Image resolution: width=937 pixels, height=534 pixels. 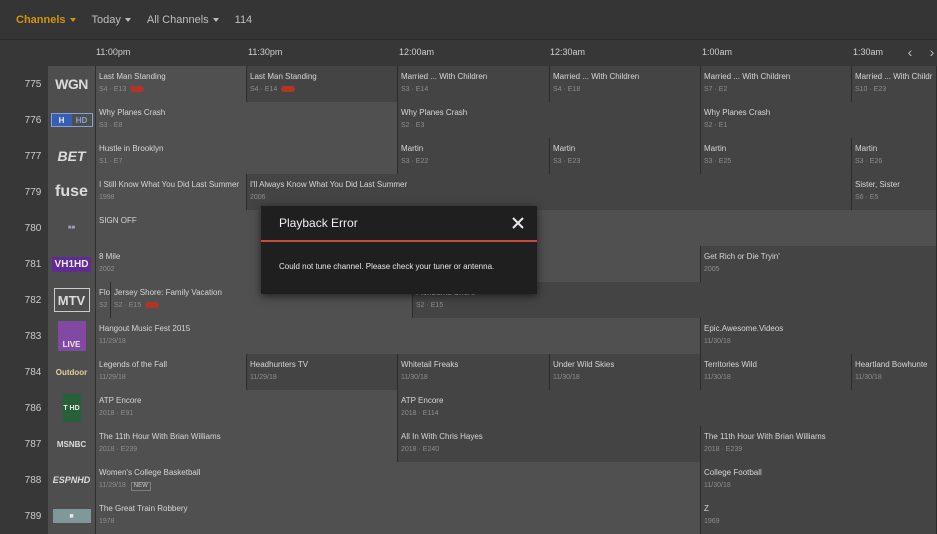 I want to click on dialog-title: Playback Error, so click(x=318, y=223).